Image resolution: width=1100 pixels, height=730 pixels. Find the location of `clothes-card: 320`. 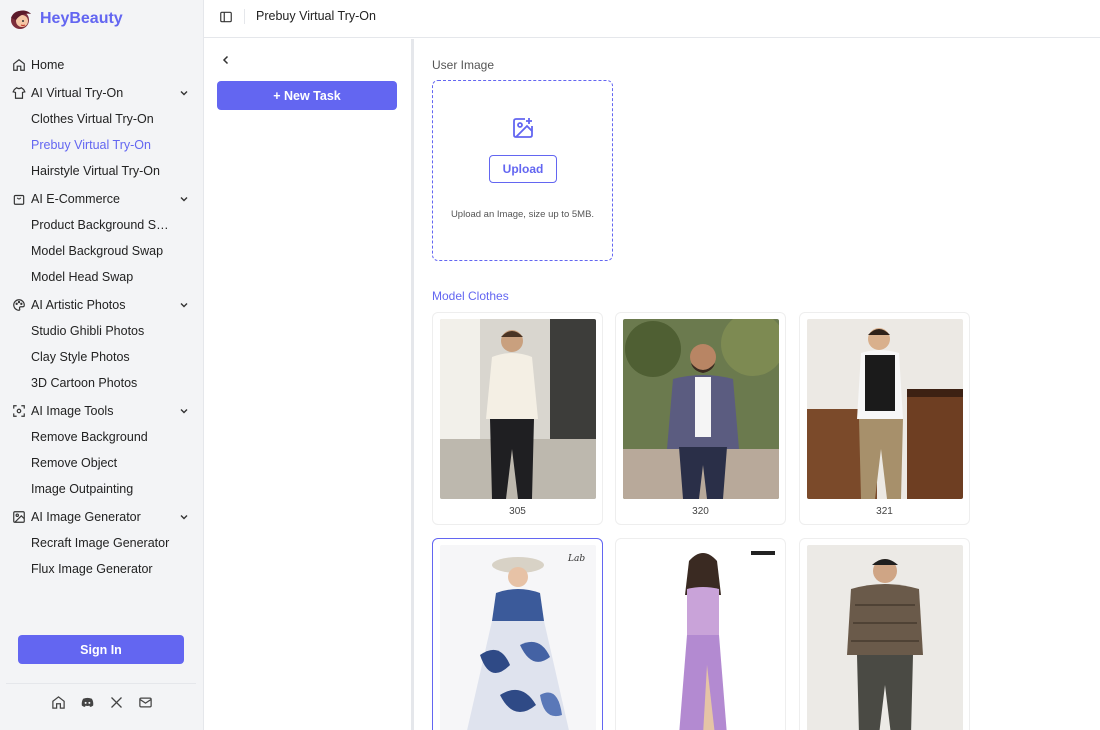

clothes-card: 320 is located at coordinates (700, 418).